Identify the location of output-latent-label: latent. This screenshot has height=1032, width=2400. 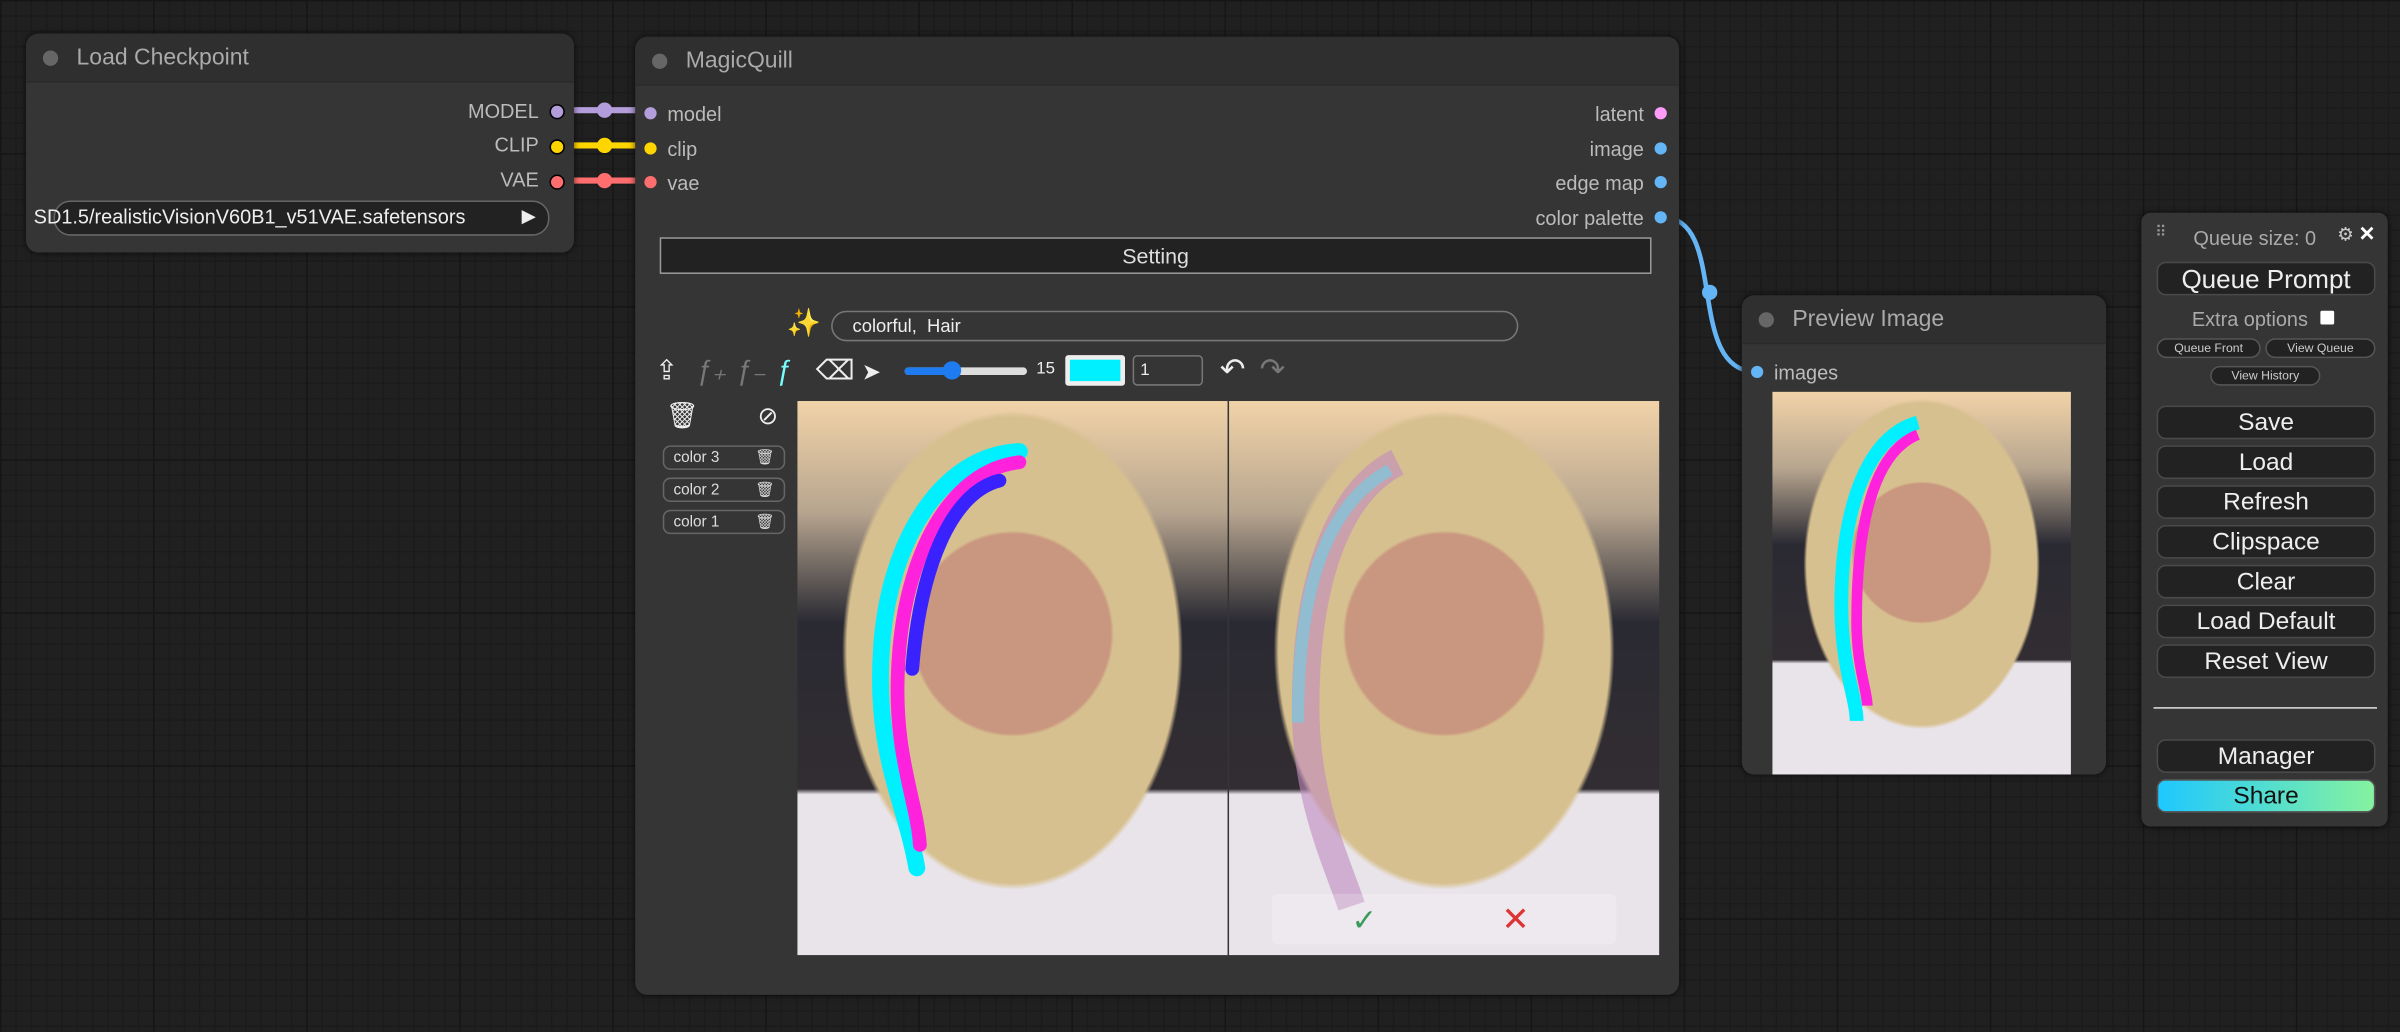
(1619, 114).